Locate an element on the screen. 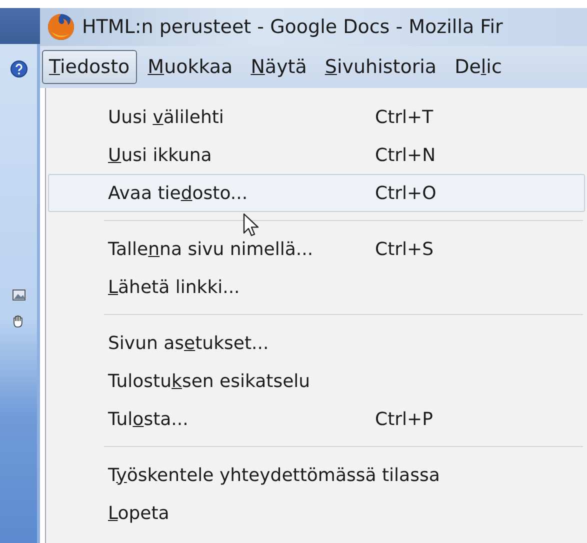 The height and width of the screenshot is (543, 587). browser-logo-icon is located at coordinates (61, 27).